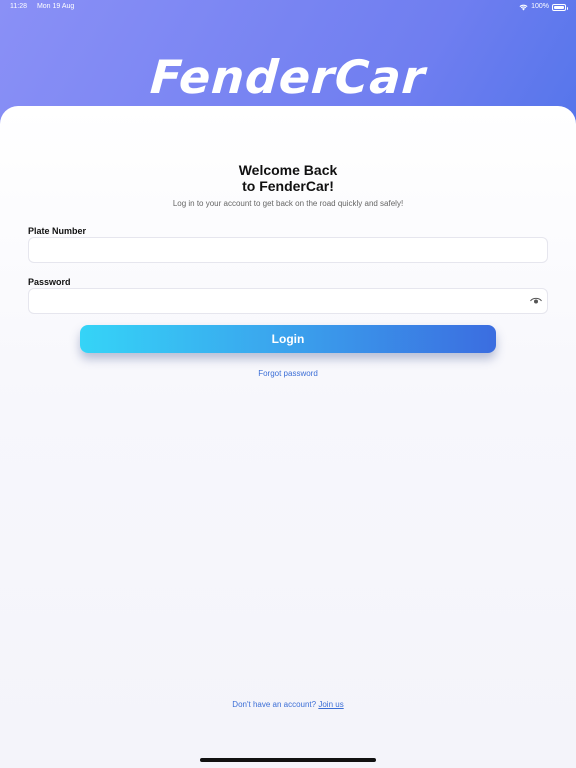 This screenshot has height=768, width=576. I want to click on plate-number-input, so click(288, 250).